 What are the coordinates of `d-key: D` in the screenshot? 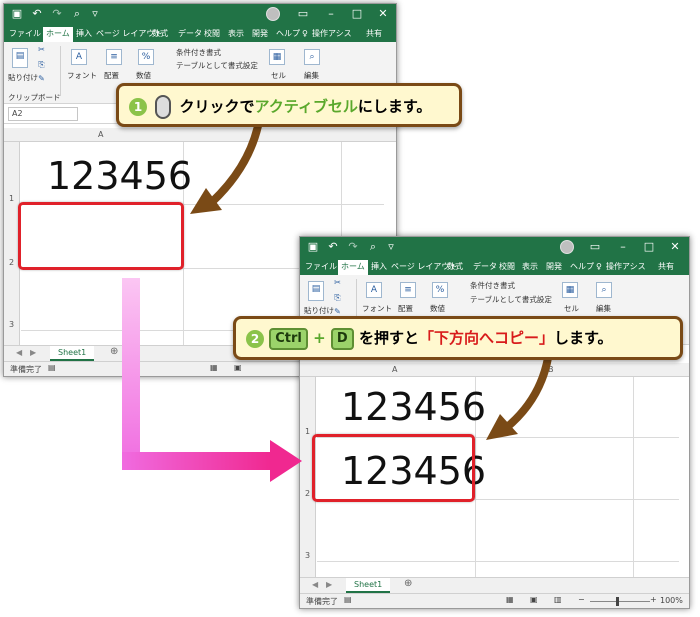 It's located at (342, 338).